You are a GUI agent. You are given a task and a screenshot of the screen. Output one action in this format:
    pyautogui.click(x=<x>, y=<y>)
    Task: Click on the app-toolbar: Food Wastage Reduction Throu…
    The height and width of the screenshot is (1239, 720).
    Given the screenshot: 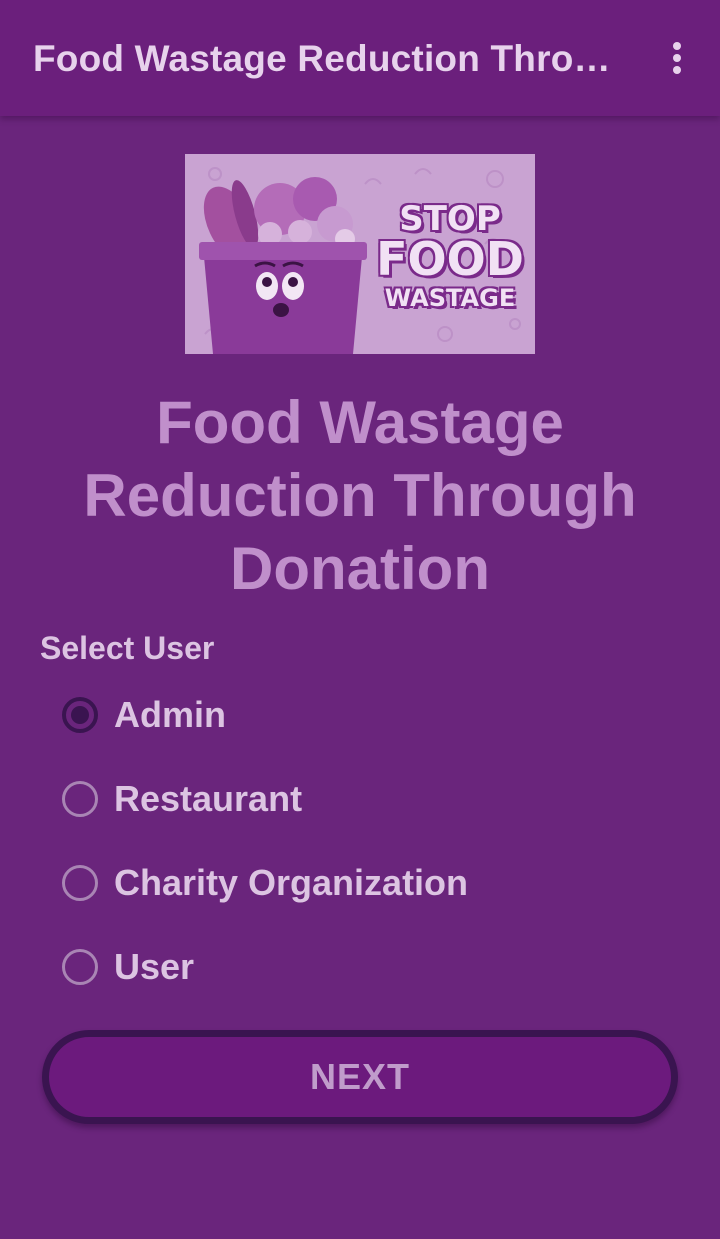 What is the action you would take?
    pyautogui.click(x=360, y=58)
    